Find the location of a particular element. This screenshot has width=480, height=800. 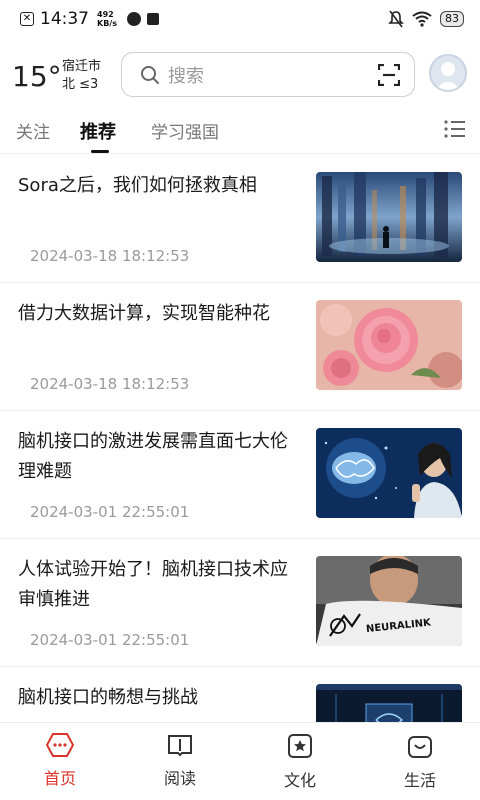

neuralink-image: NEURALINK is located at coordinates (389, 601).